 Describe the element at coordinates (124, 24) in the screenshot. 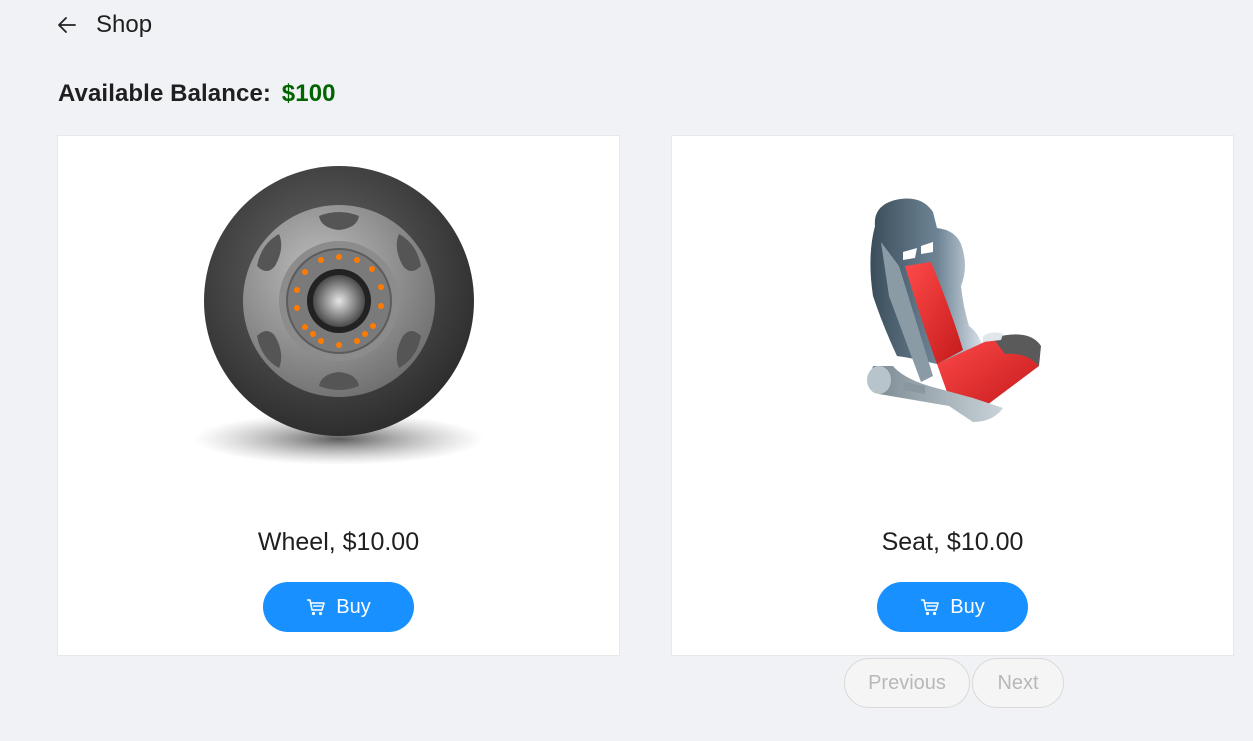

I see `page-title: Shop` at that location.